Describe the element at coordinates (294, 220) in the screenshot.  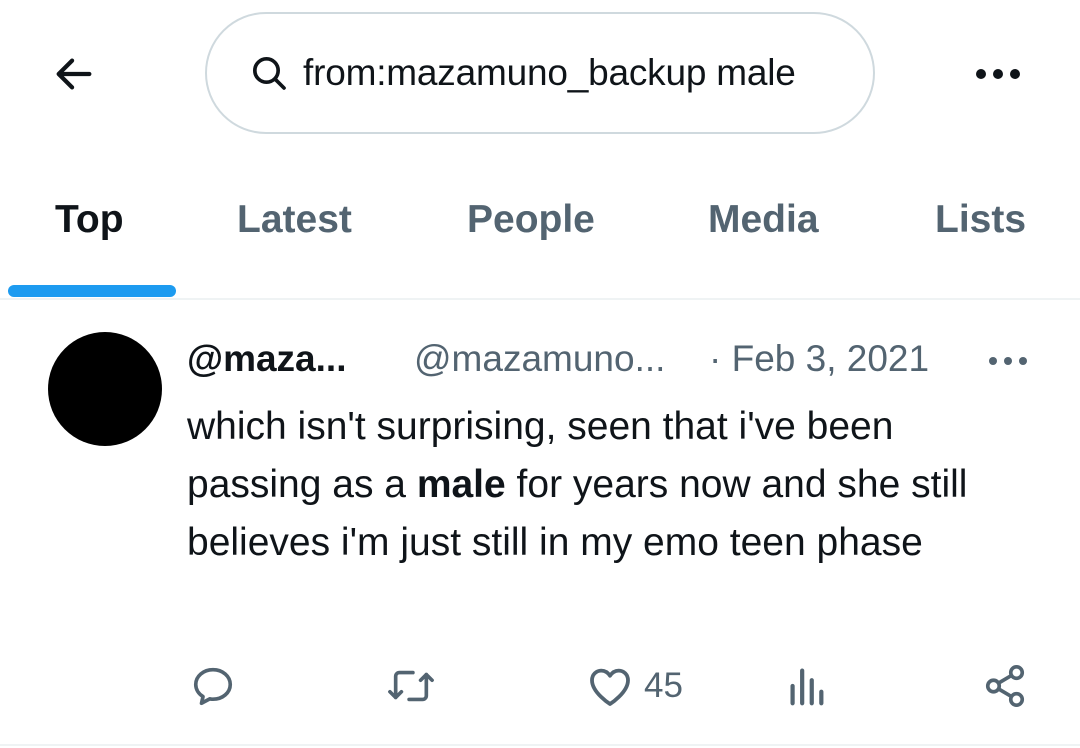
I see `tab-latest: Latest` at that location.